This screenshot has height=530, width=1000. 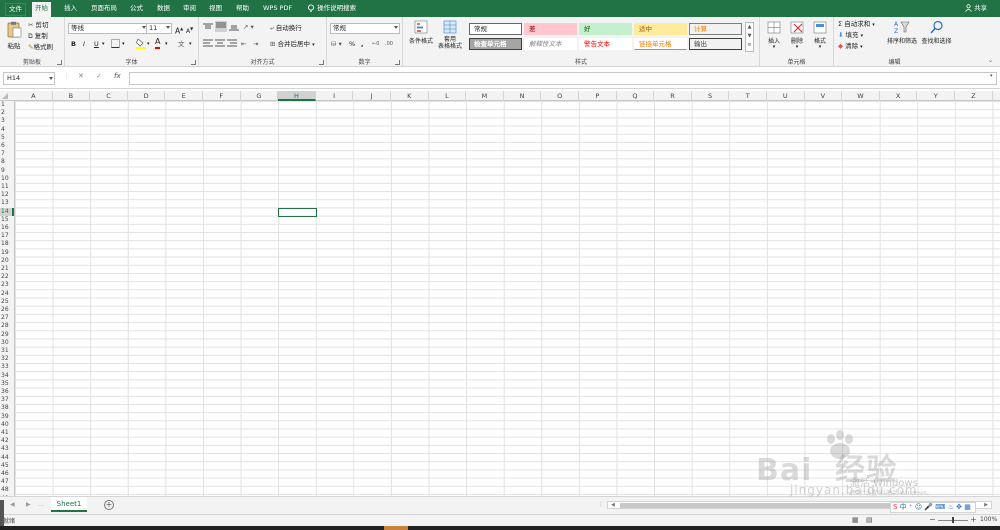 What do you see at coordinates (184, 96) in the screenshot?
I see `column-header-e: E` at bounding box center [184, 96].